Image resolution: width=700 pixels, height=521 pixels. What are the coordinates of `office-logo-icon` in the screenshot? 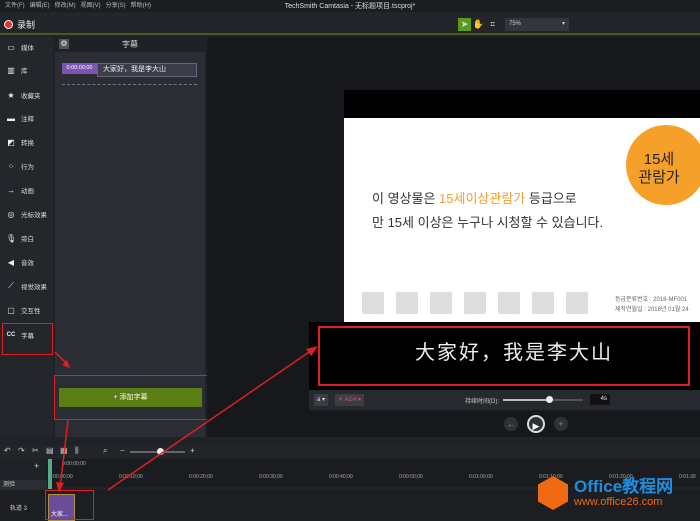 It's located at (553, 493).